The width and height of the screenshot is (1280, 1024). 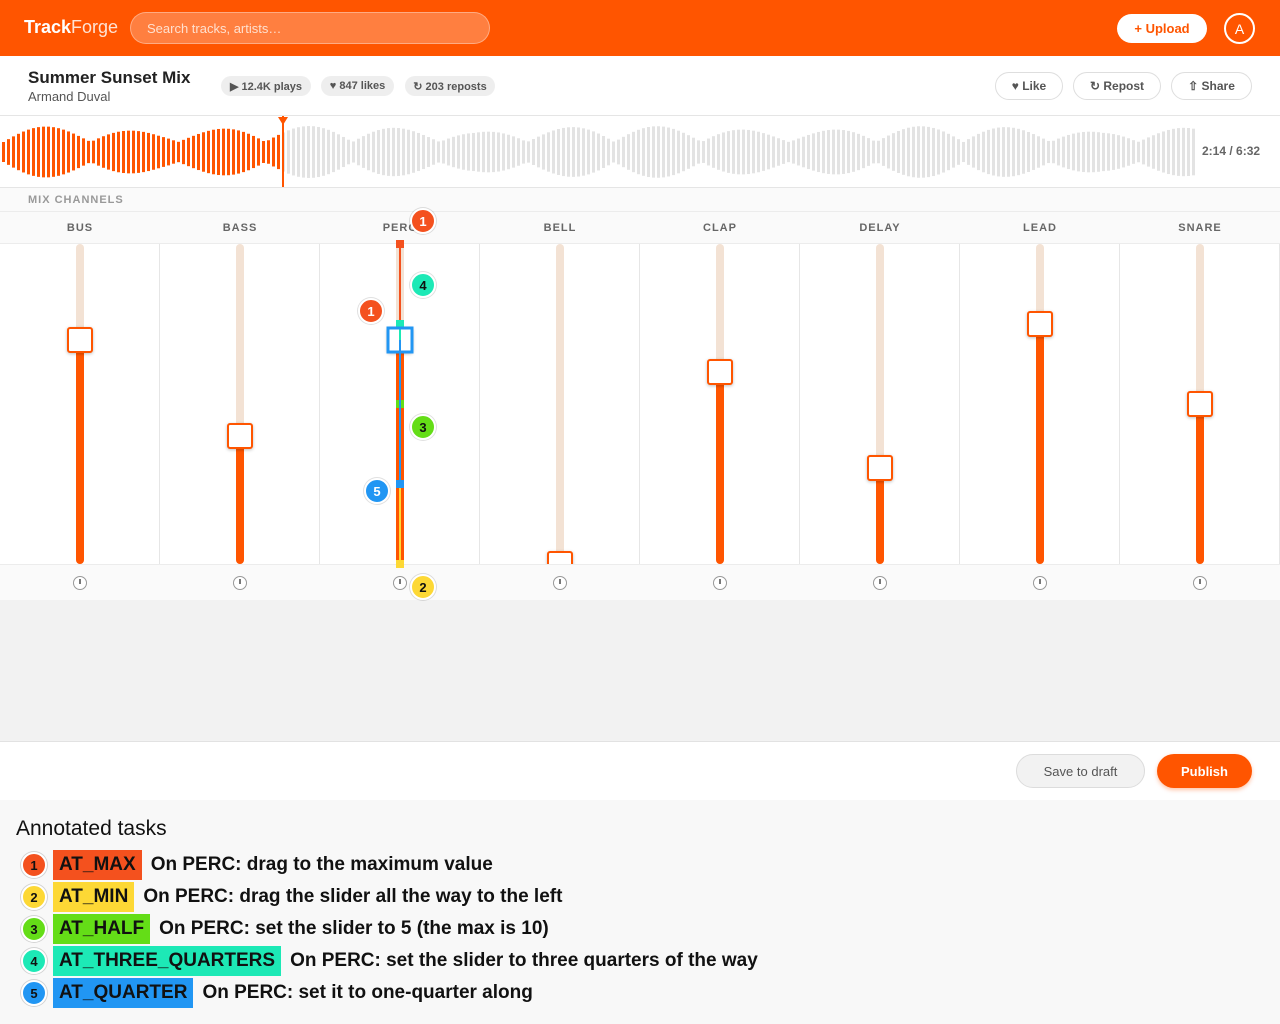 What do you see at coordinates (1162, 28) in the screenshot?
I see `upload-button: + Upload` at bounding box center [1162, 28].